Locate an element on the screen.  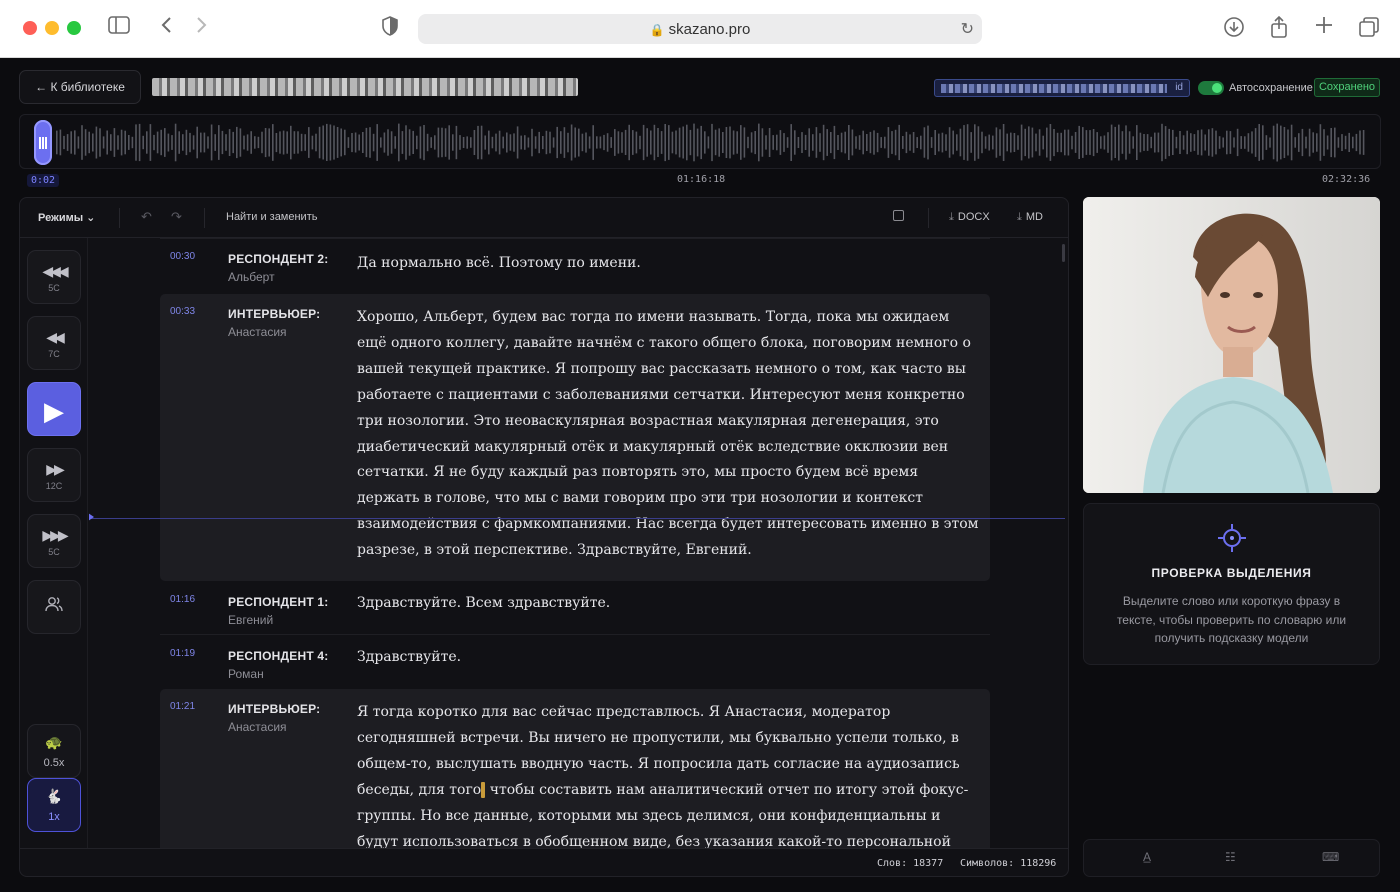
share-icon is located at coordinates (1279, 27).